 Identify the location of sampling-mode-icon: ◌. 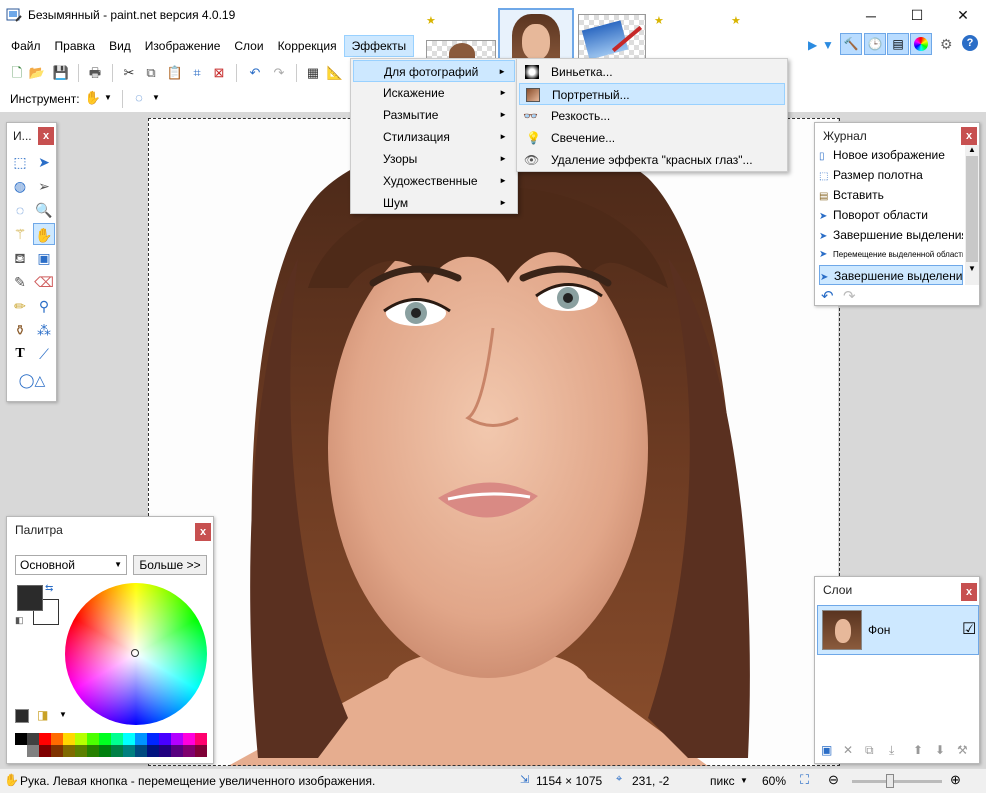
(139, 98).